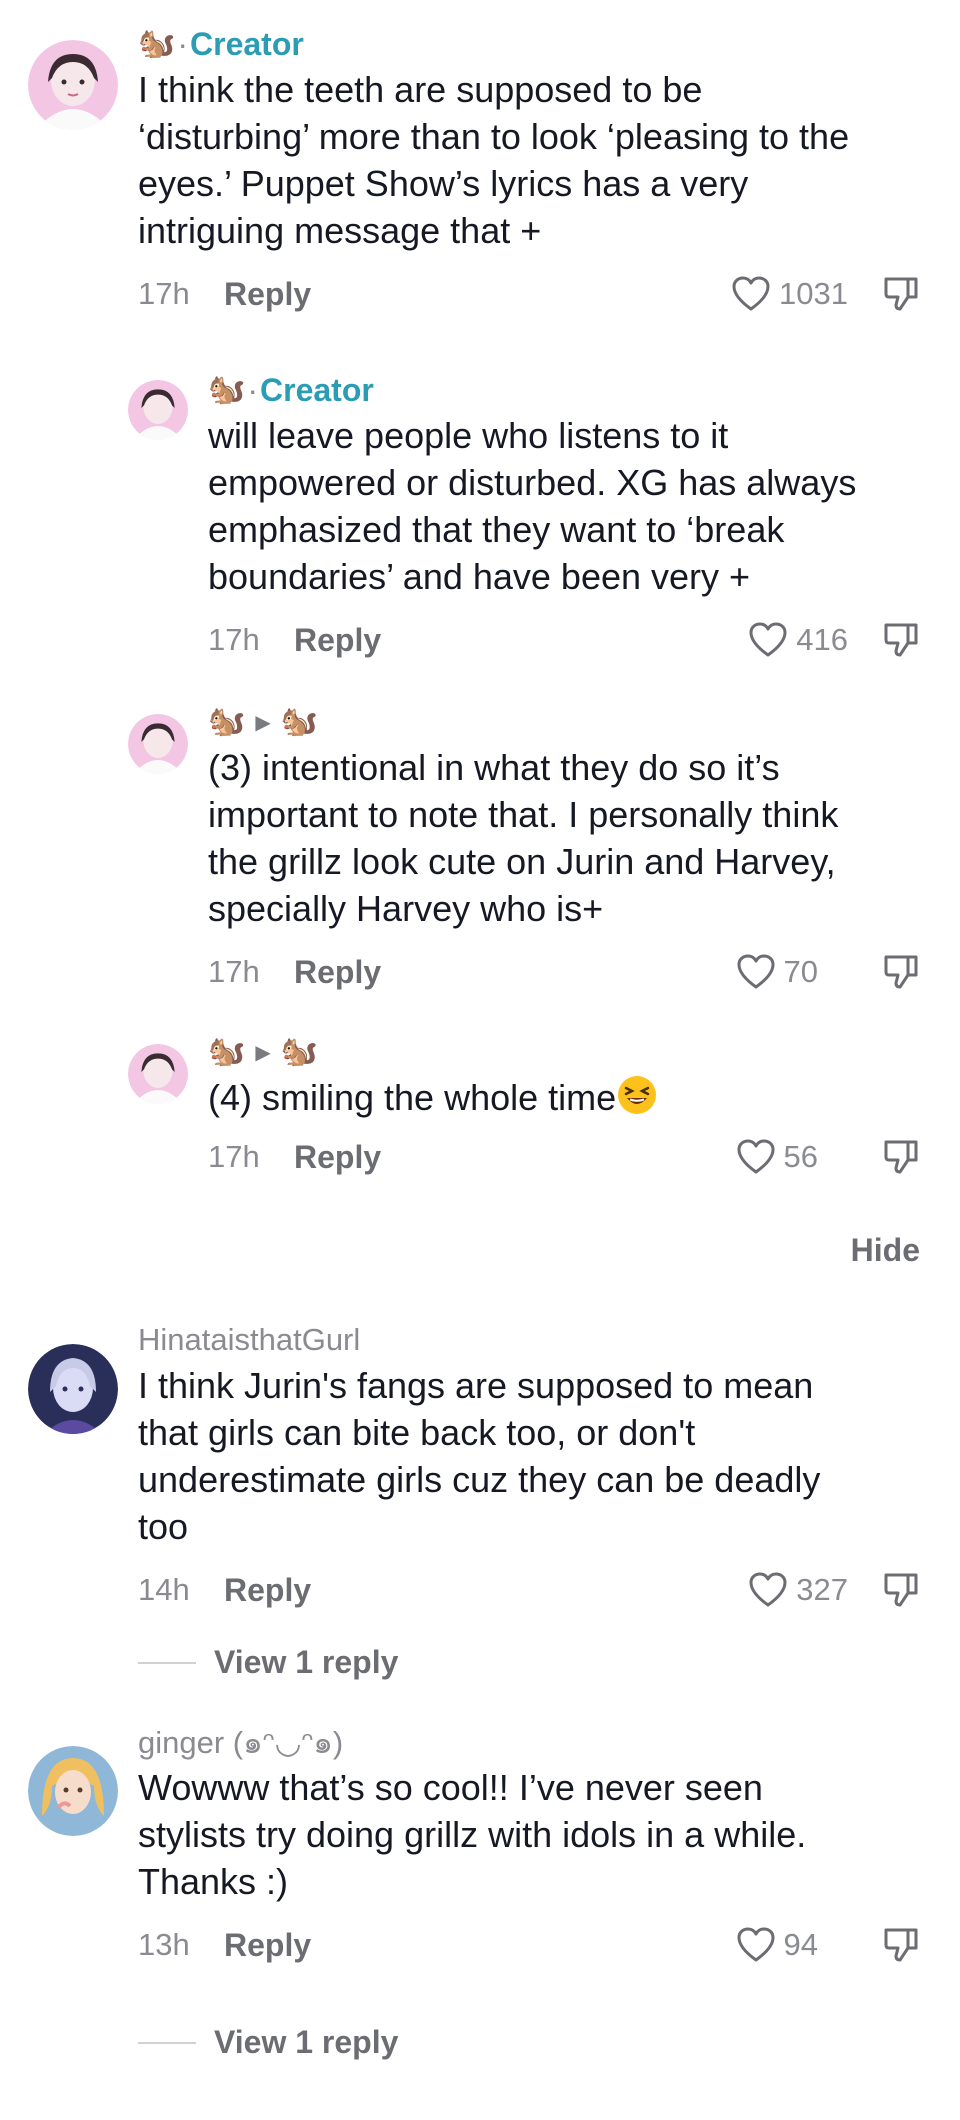  I want to click on like-button: 1031, so click(789, 294).